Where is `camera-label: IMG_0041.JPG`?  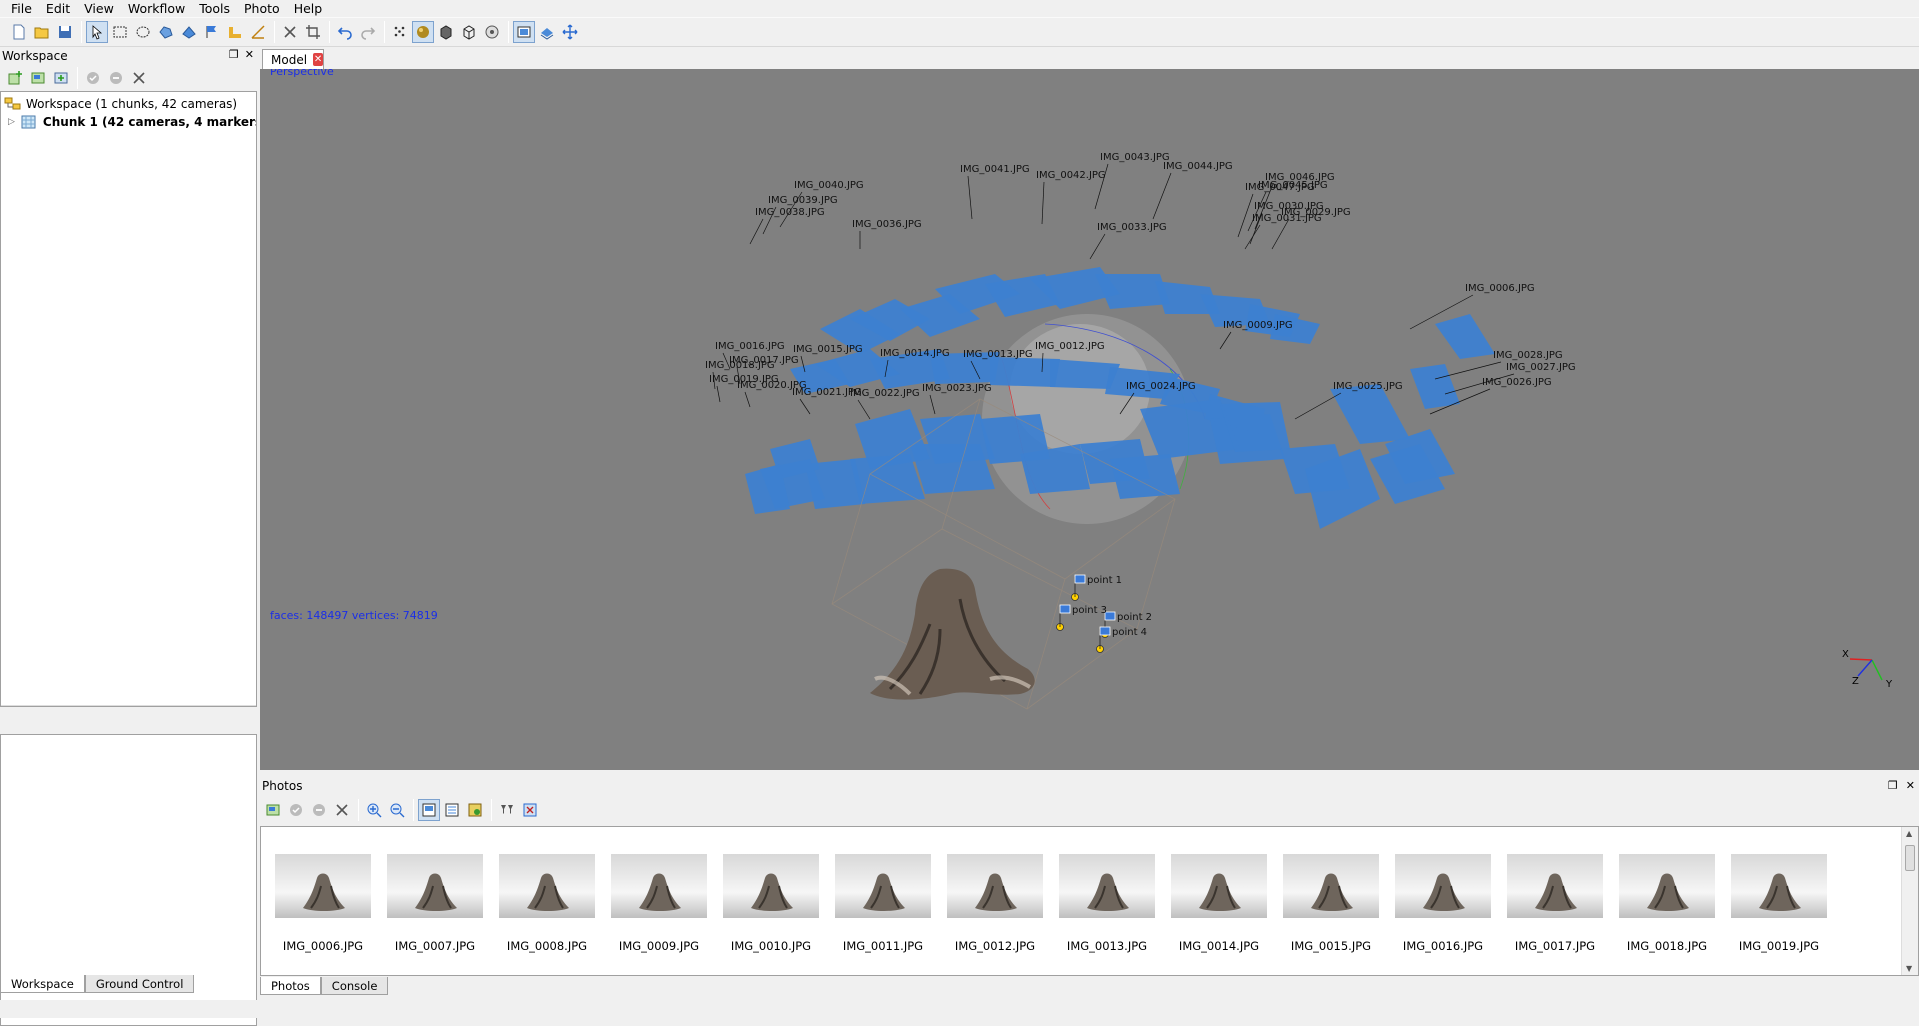 camera-label: IMG_0041.JPG is located at coordinates (995, 169).